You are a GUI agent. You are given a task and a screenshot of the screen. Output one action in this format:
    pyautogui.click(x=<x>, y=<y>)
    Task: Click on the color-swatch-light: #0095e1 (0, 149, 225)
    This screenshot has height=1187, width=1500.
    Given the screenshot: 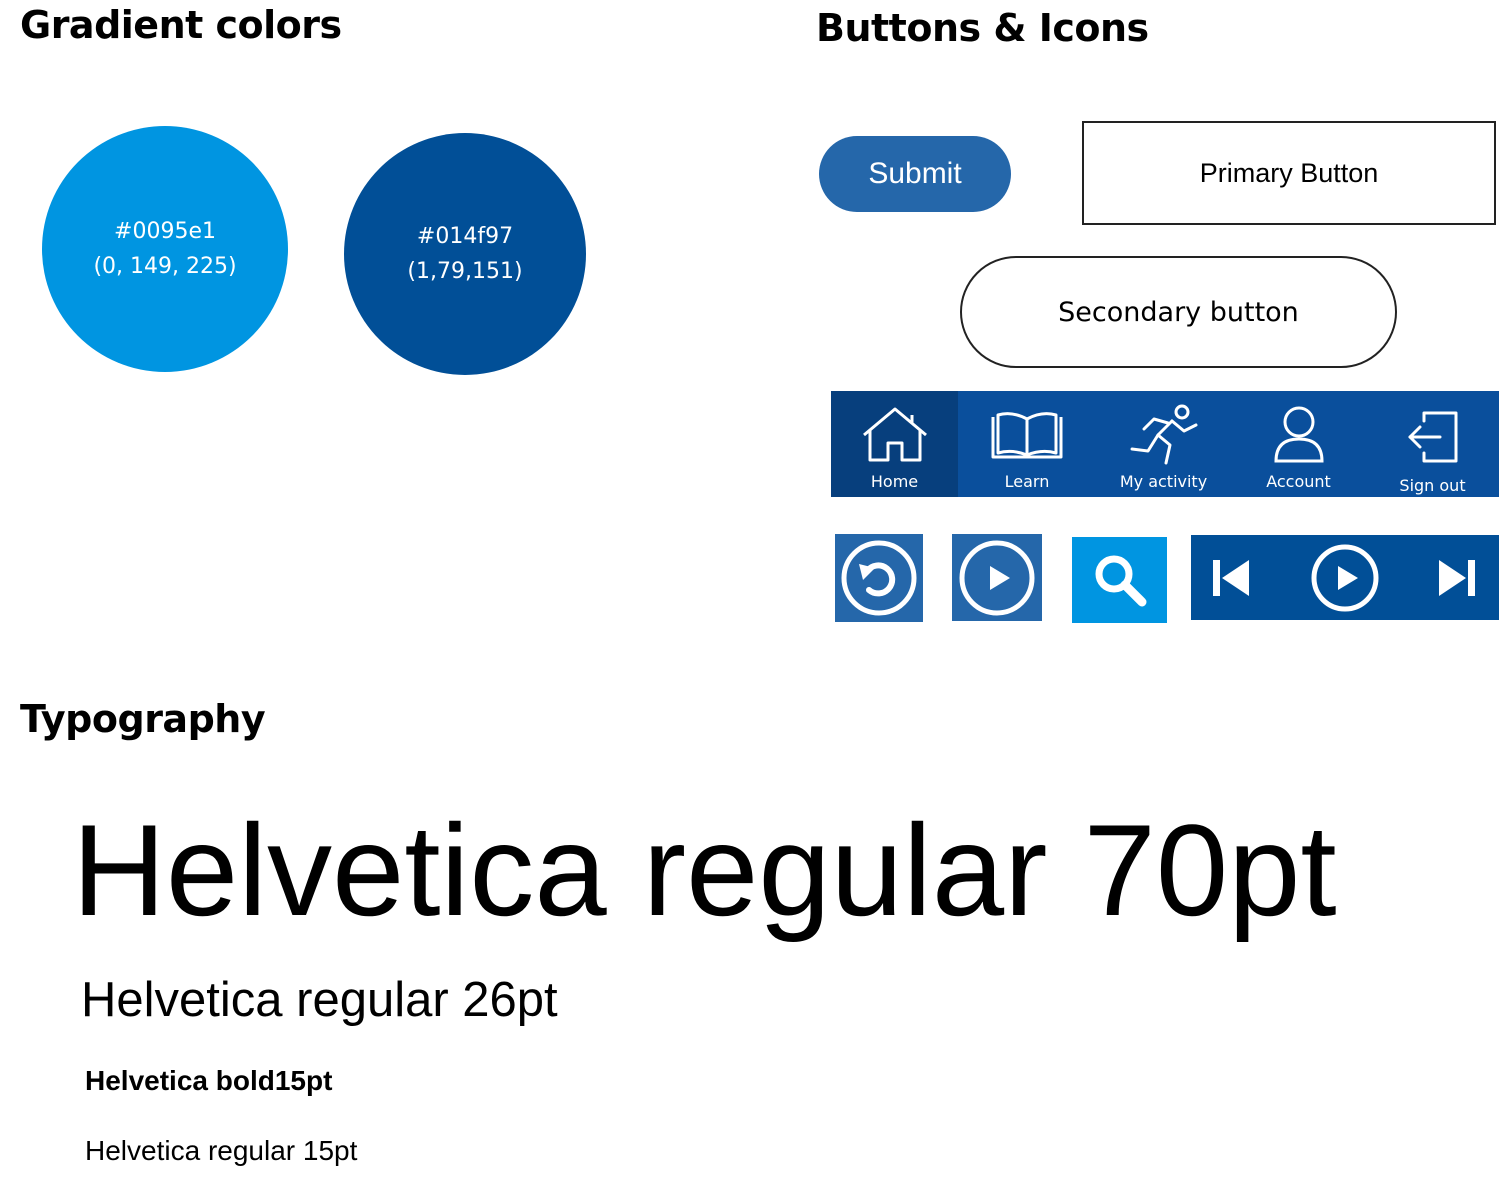 What is the action you would take?
    pyautogui.click(x=165, y=249)
    